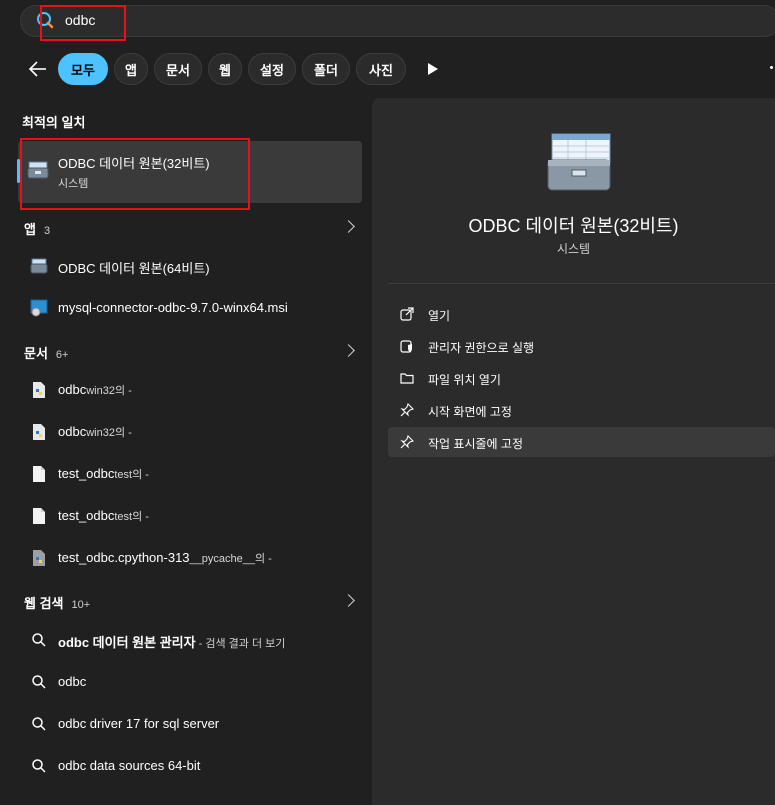 Image resolution: width=775 pixels, height=805 pixels. Describe the element at coordinates (771, 67) in the screenshot. I see `more-icon` at that location.